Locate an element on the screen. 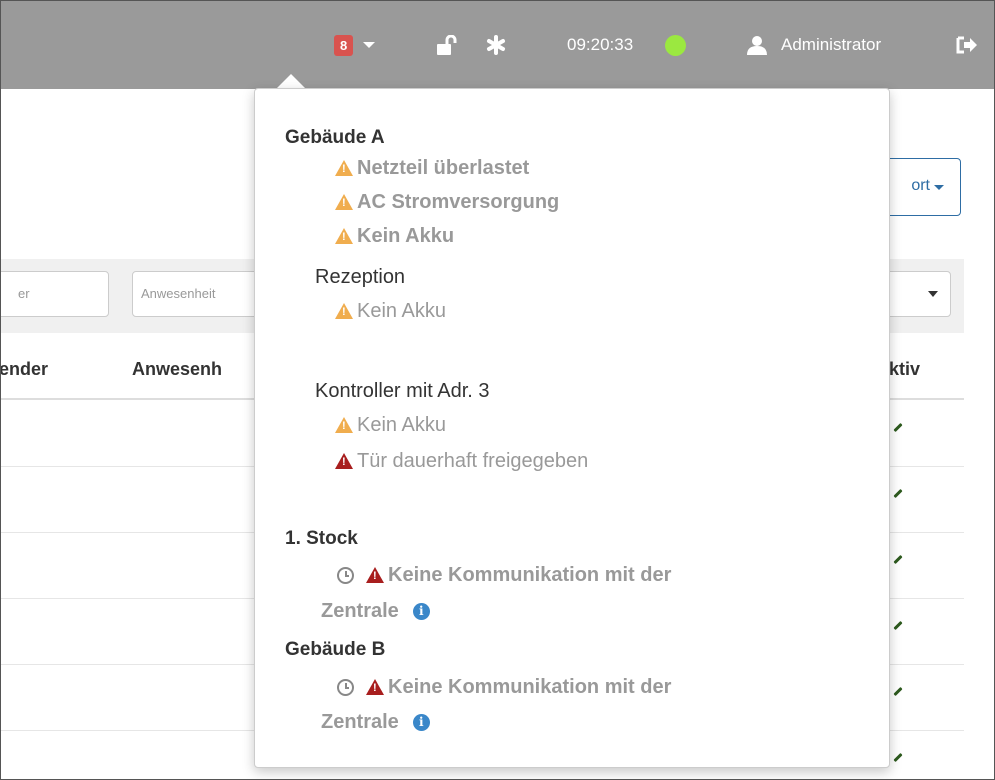  subgroup-title: Rezeption is located at coordinates (360, 277).